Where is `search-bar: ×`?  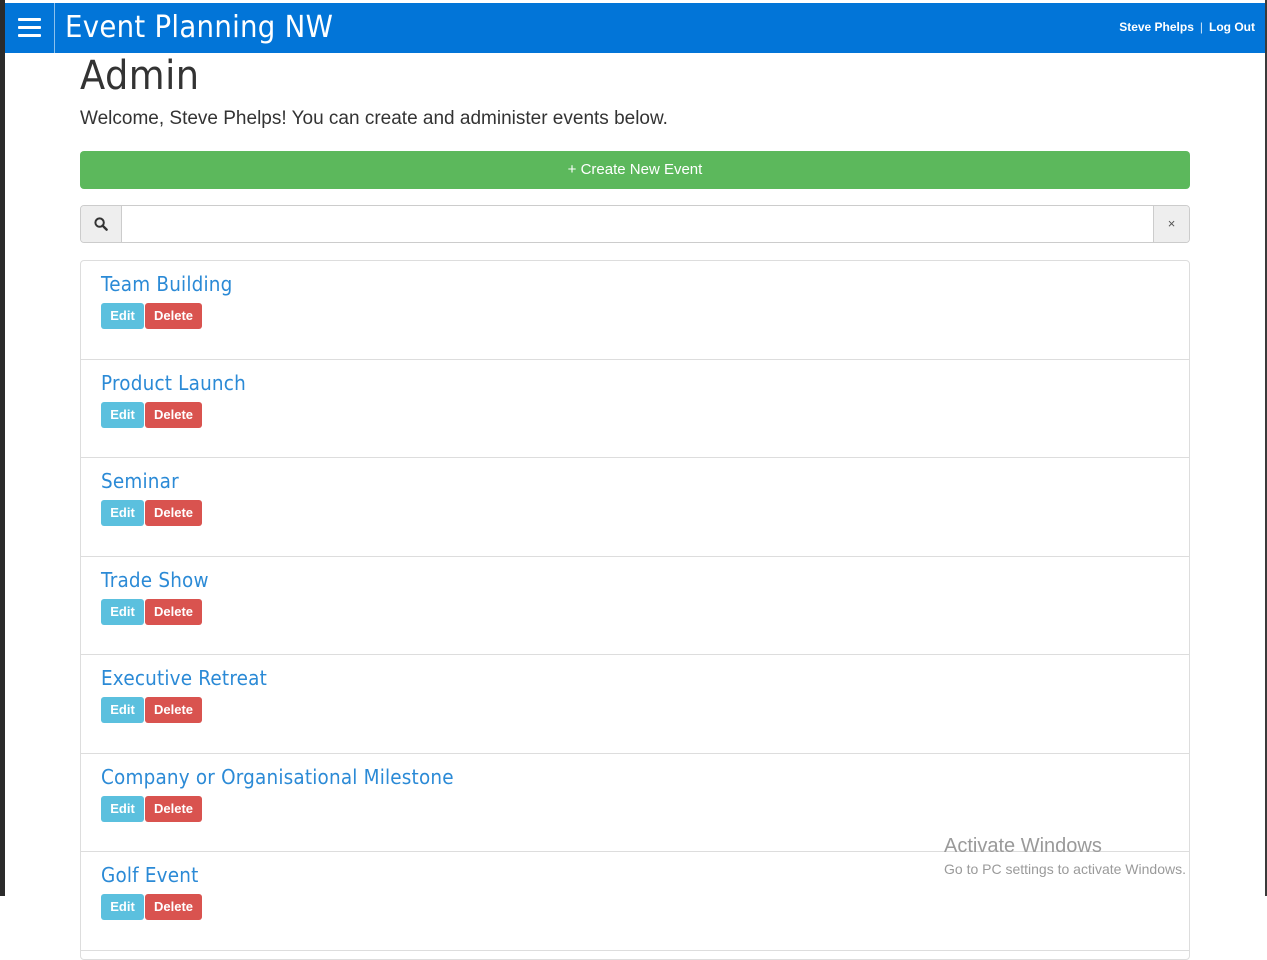 search-bar: × is located at coordinates (635, 224).